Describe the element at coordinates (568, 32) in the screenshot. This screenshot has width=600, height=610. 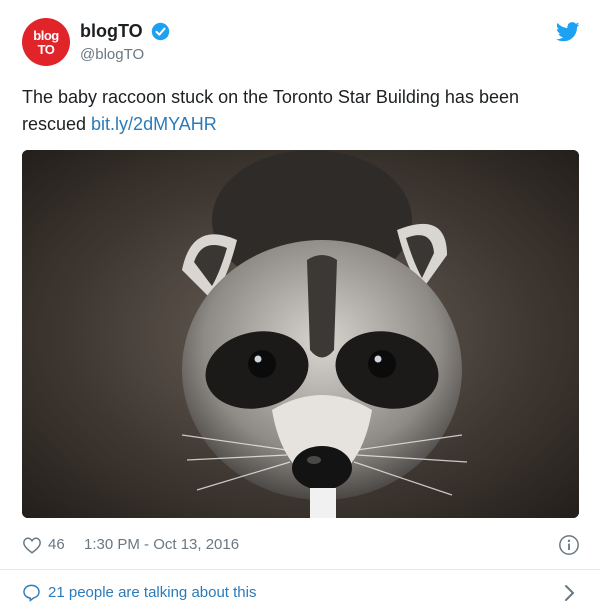
I see `twitter-bird-icon` at that location.